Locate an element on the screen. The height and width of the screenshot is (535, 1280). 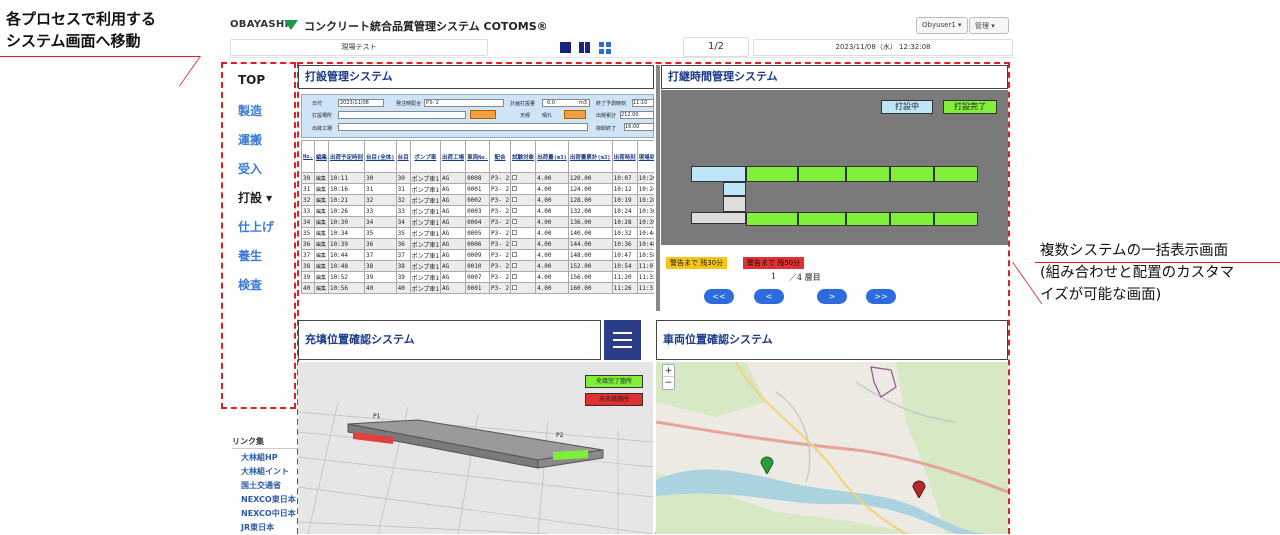
link-nexco-east: NEXCO東日本 is located at coordinates (268, 499).